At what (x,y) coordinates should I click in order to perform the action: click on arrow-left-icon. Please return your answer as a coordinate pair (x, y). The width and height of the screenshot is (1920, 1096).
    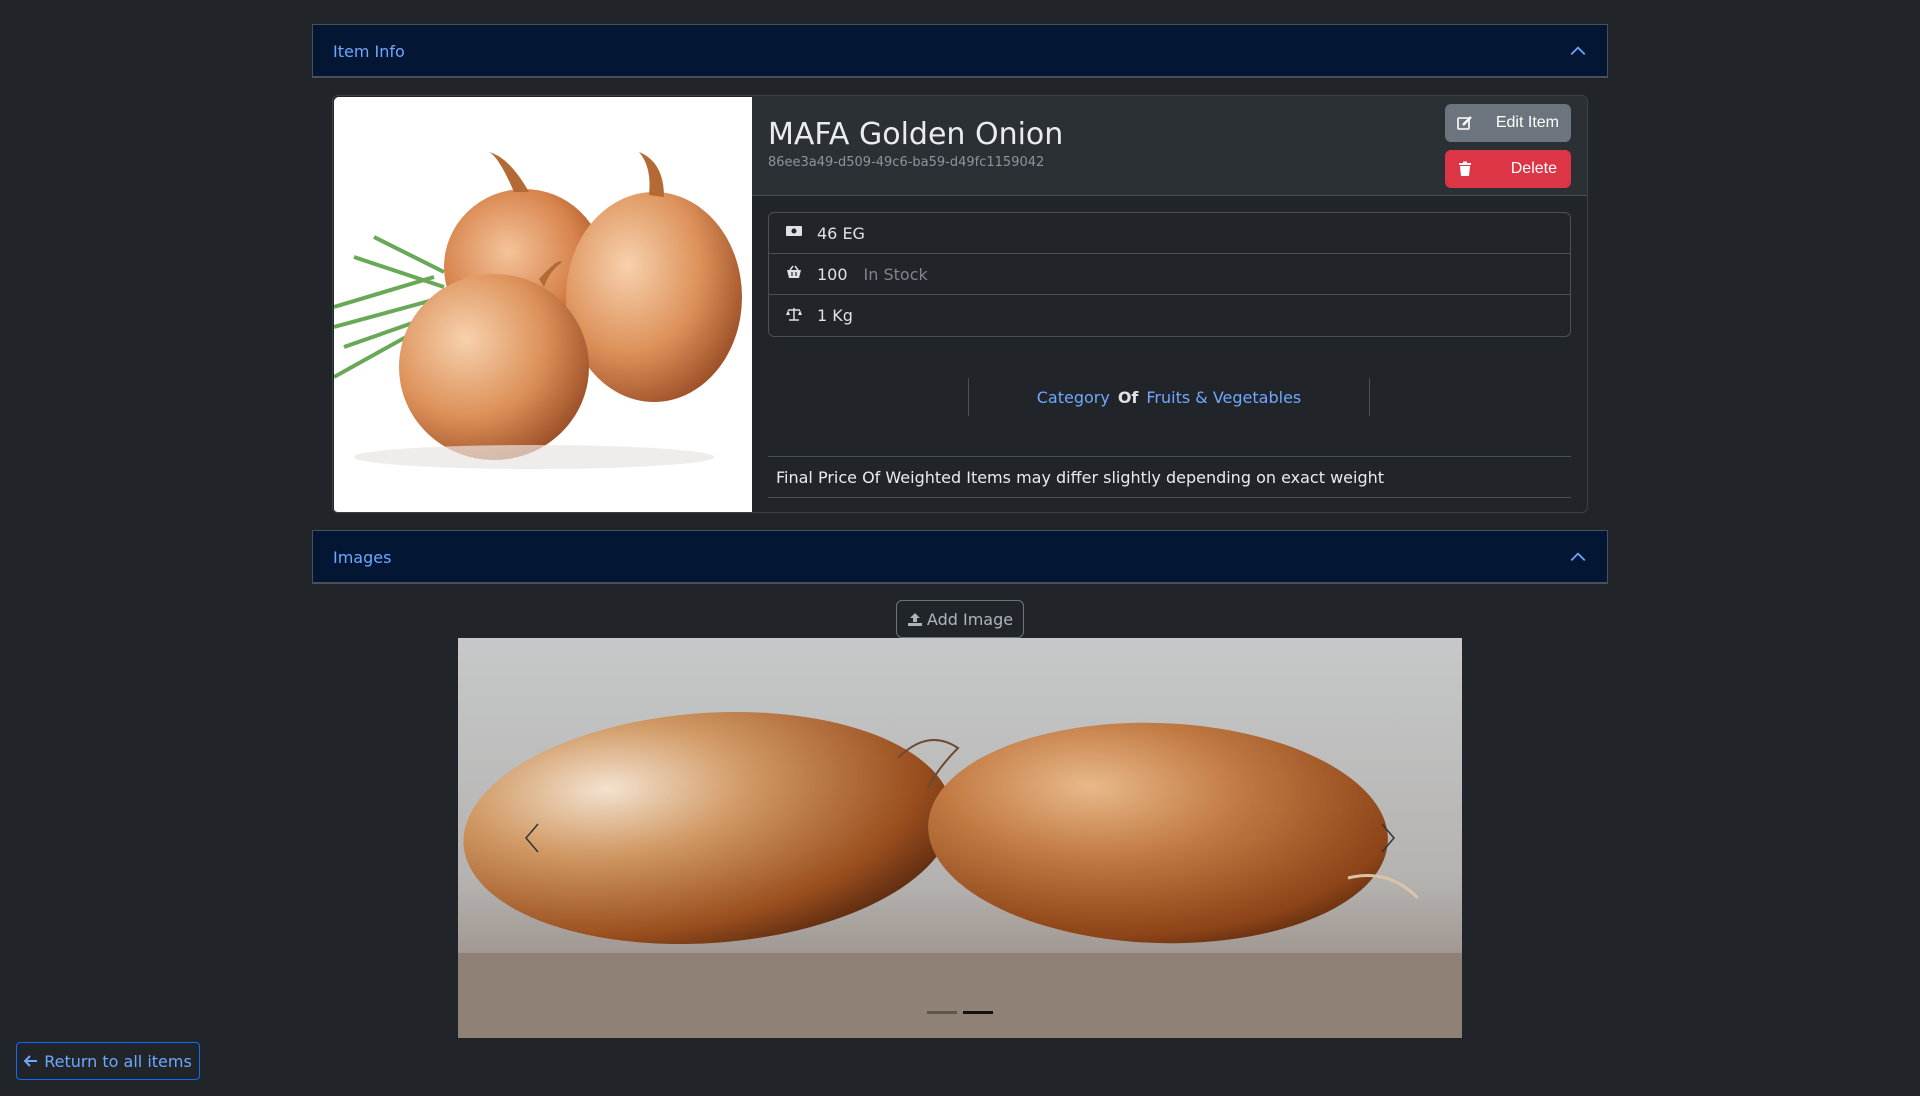
    Looking at the image, I should click on (31, 1061).